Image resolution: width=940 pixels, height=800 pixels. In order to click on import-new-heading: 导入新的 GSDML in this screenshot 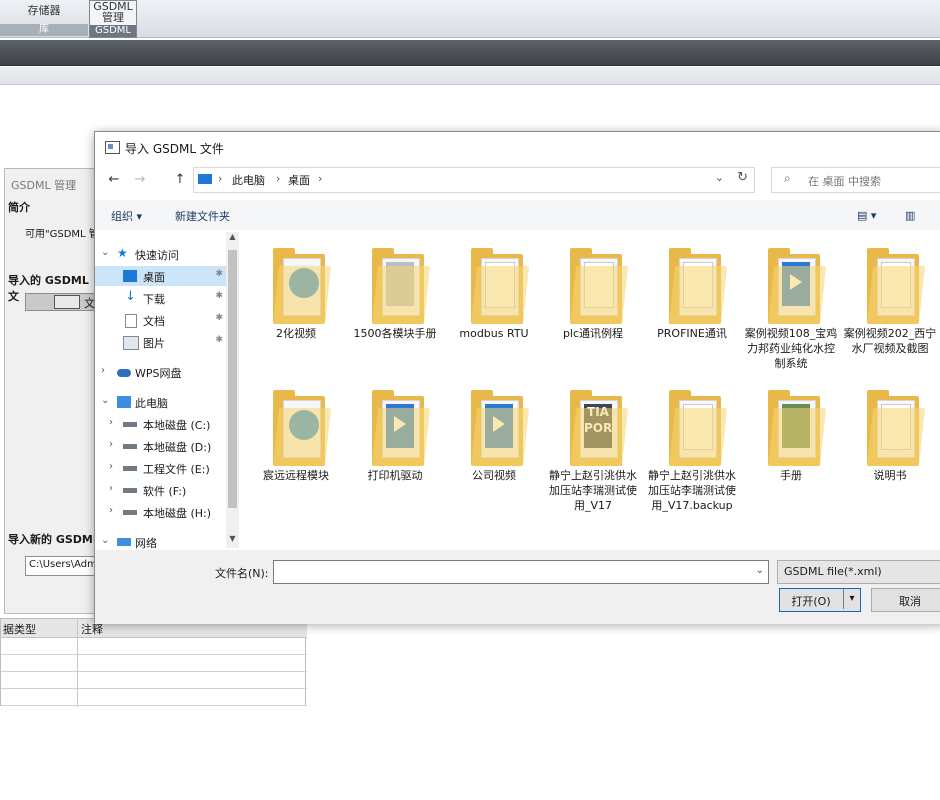, I will do `click(54, 539)`.